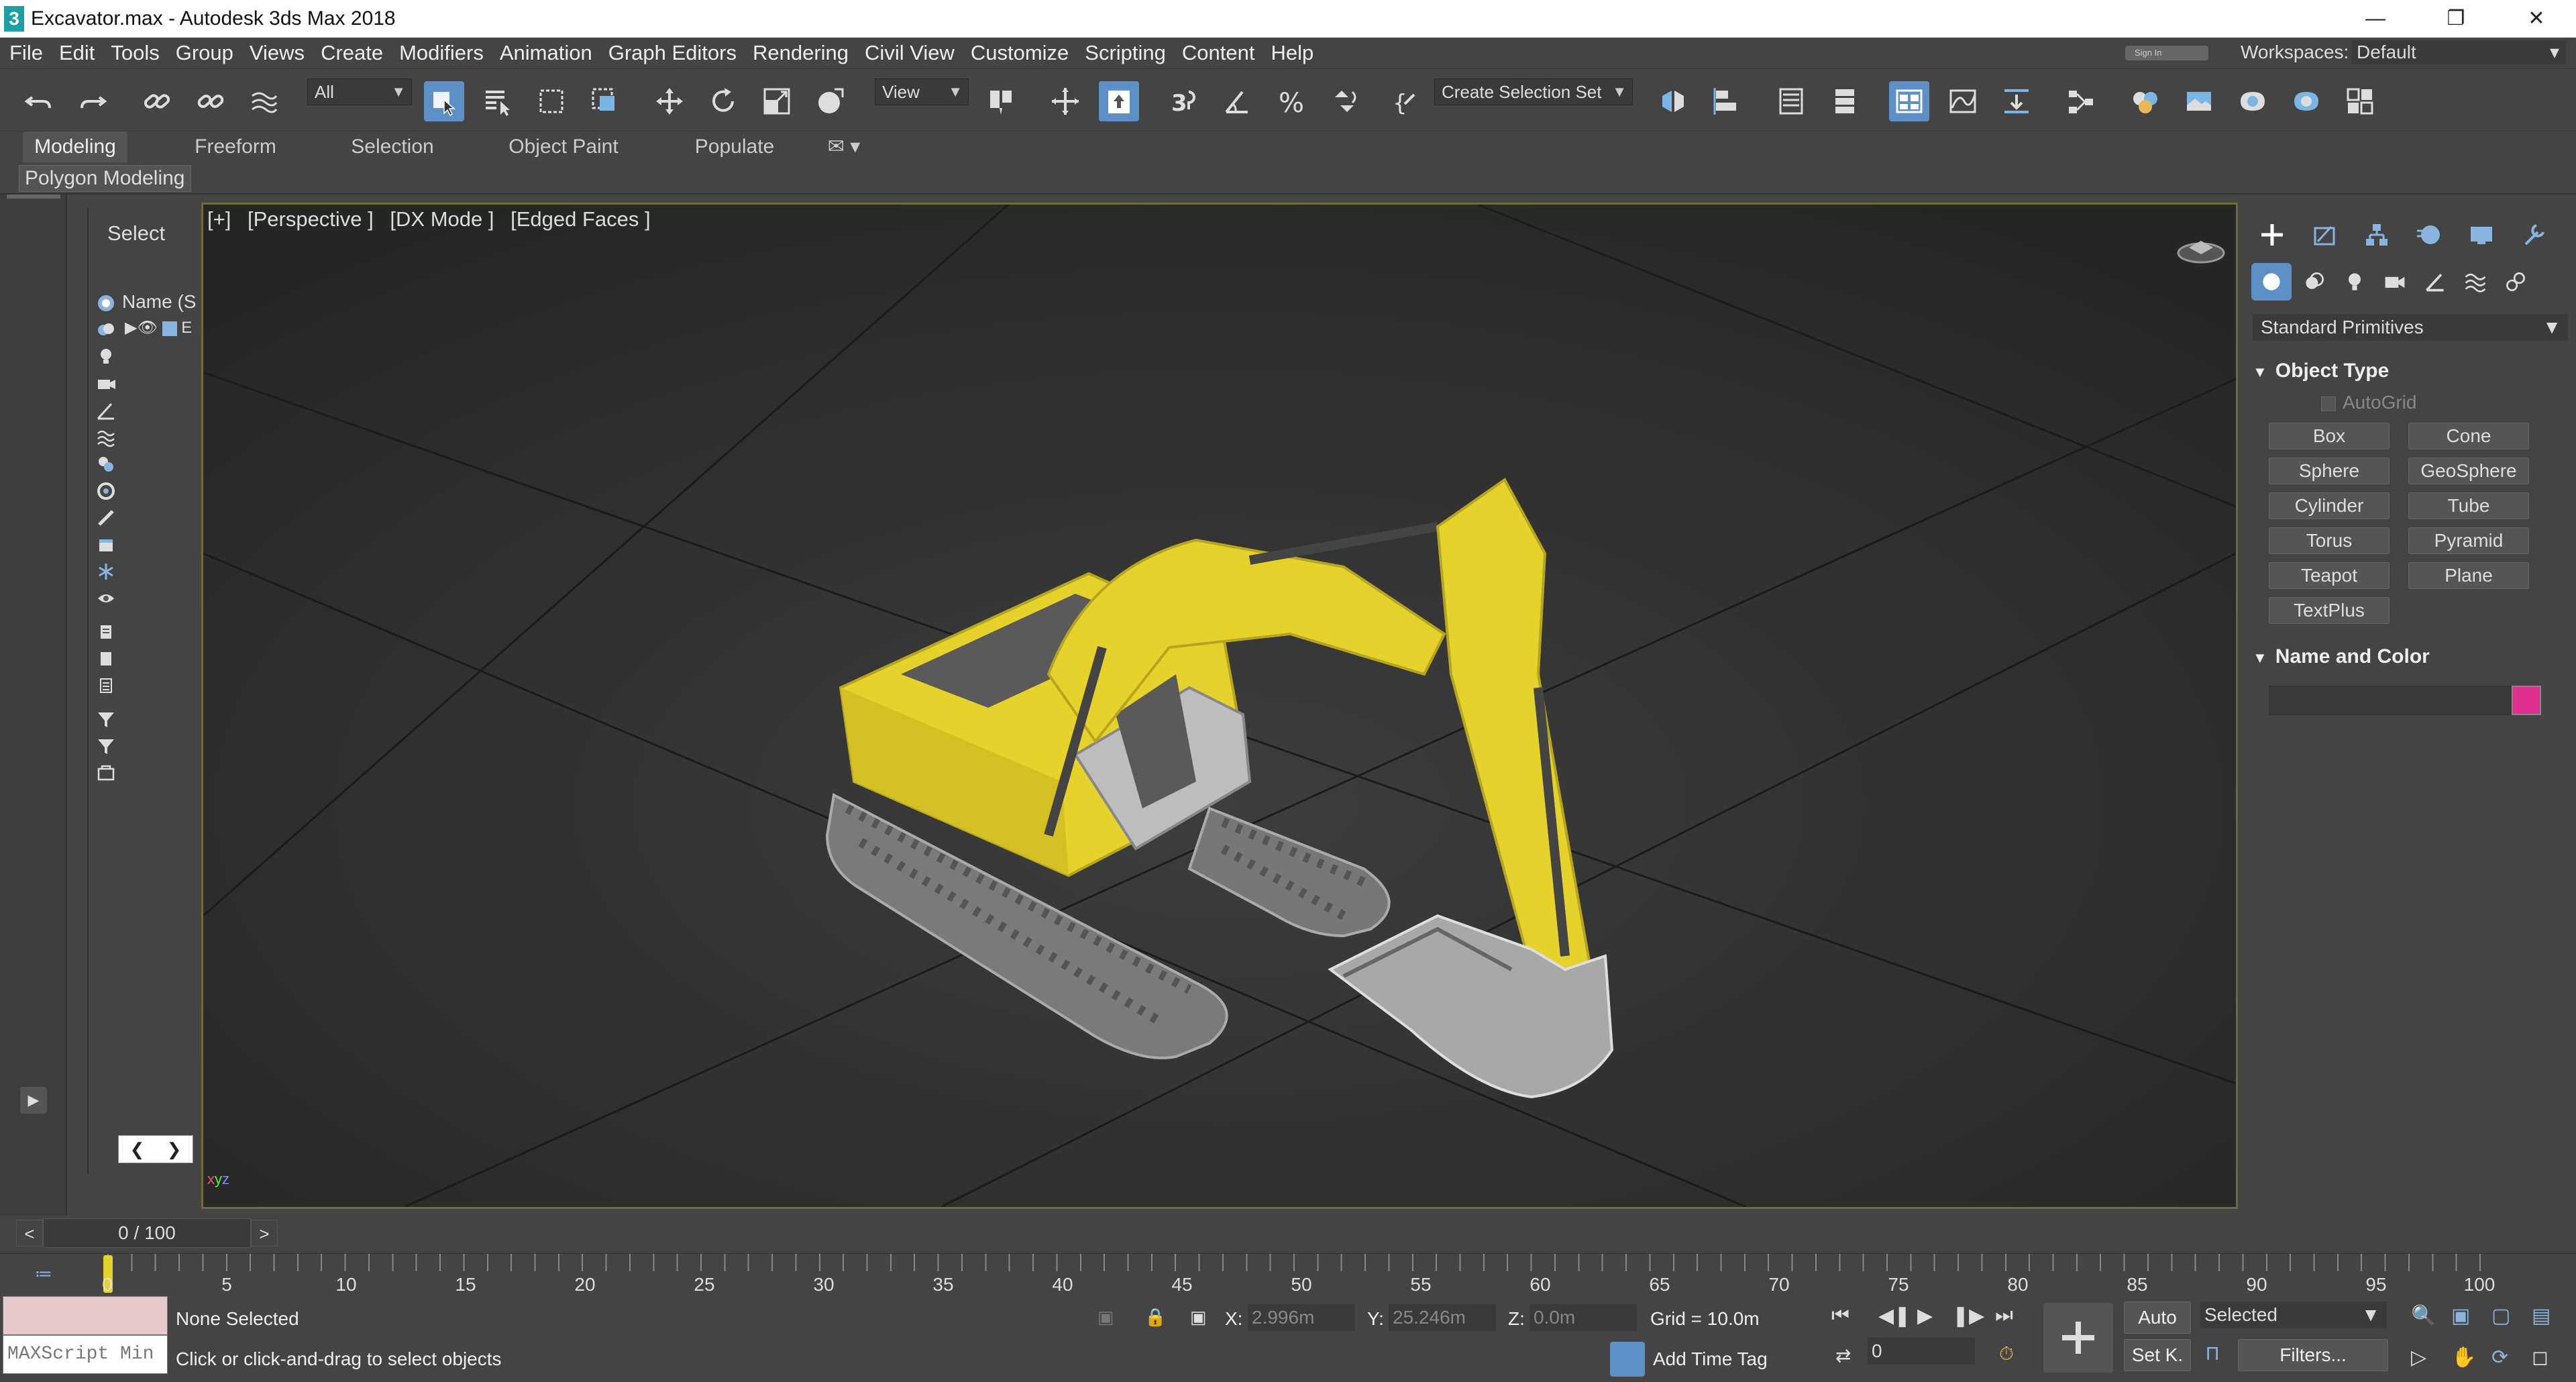 The image size is (2576, 1382). I want to click on reference-coordinate-dropdown: View ▼, so click(922, 91).